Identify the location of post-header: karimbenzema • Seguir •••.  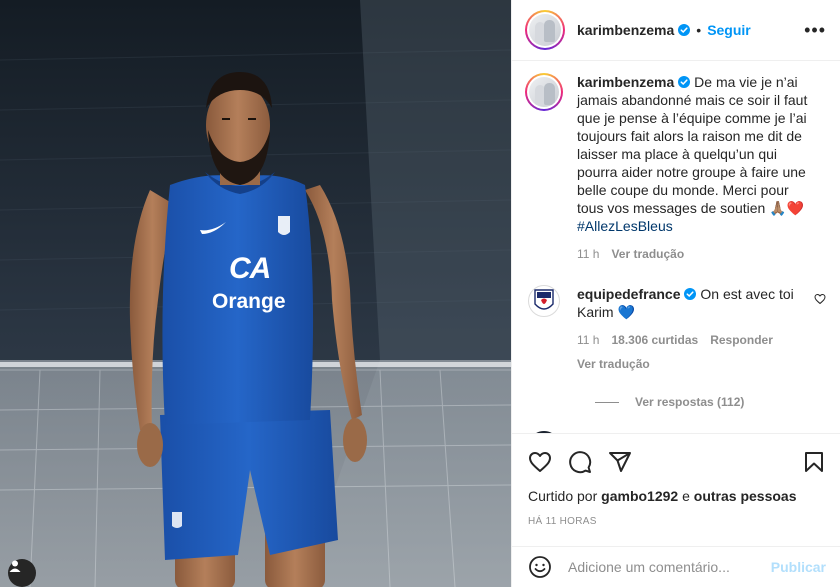
(676, 30).